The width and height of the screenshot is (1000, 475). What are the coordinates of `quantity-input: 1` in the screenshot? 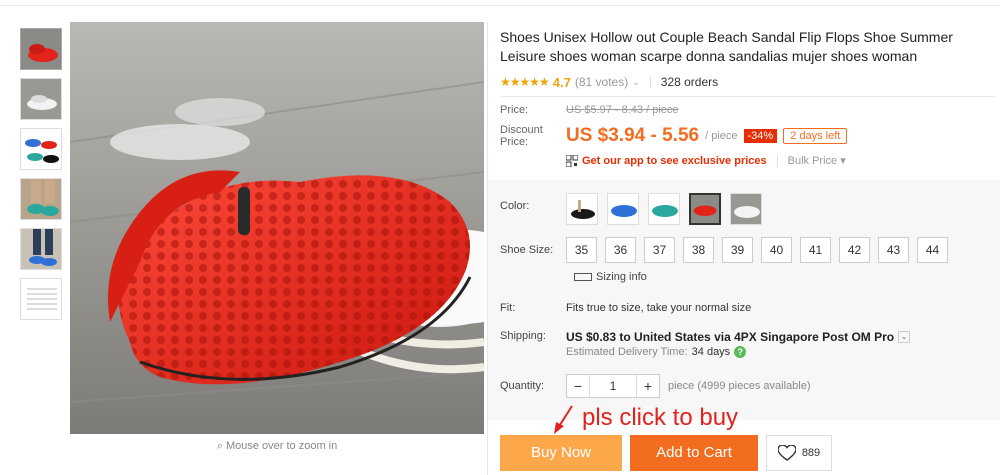 It's located at (613, 386).